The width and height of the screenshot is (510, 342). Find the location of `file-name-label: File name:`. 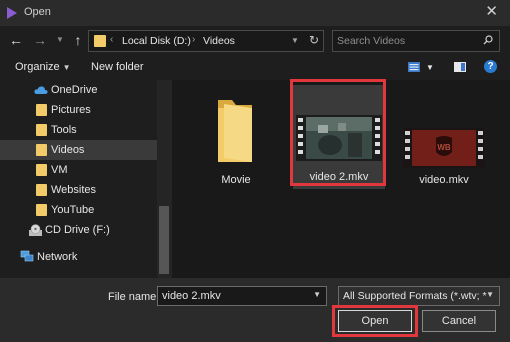

file-name-label: File name: is located at coordinates (134, 297).